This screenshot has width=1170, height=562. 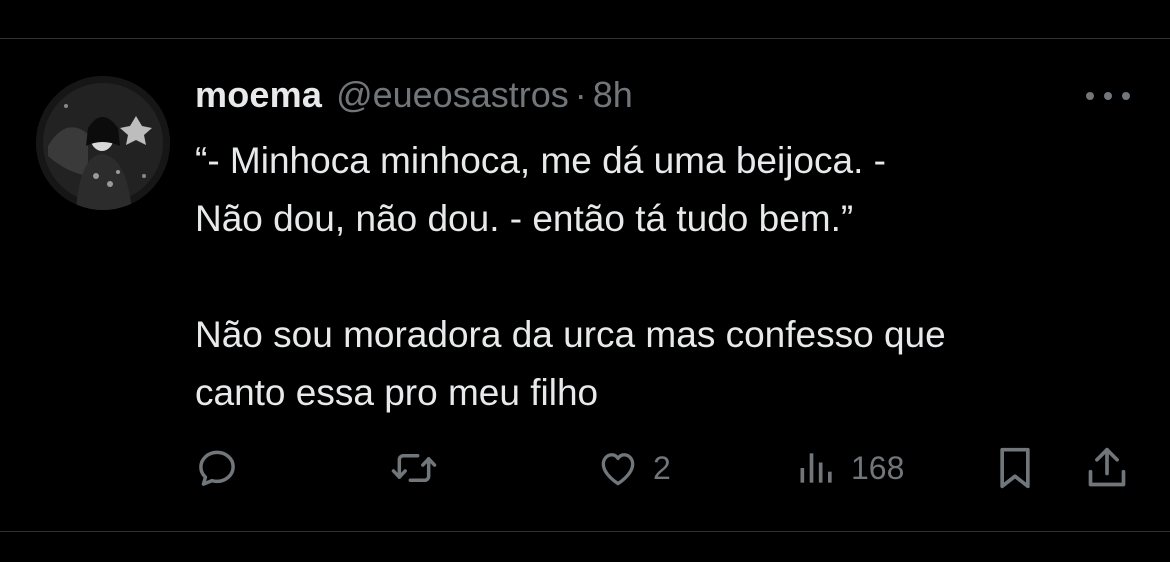 I want to click on tweet-text-line: canto essa pro meu filho, so click(x=397, y=392).